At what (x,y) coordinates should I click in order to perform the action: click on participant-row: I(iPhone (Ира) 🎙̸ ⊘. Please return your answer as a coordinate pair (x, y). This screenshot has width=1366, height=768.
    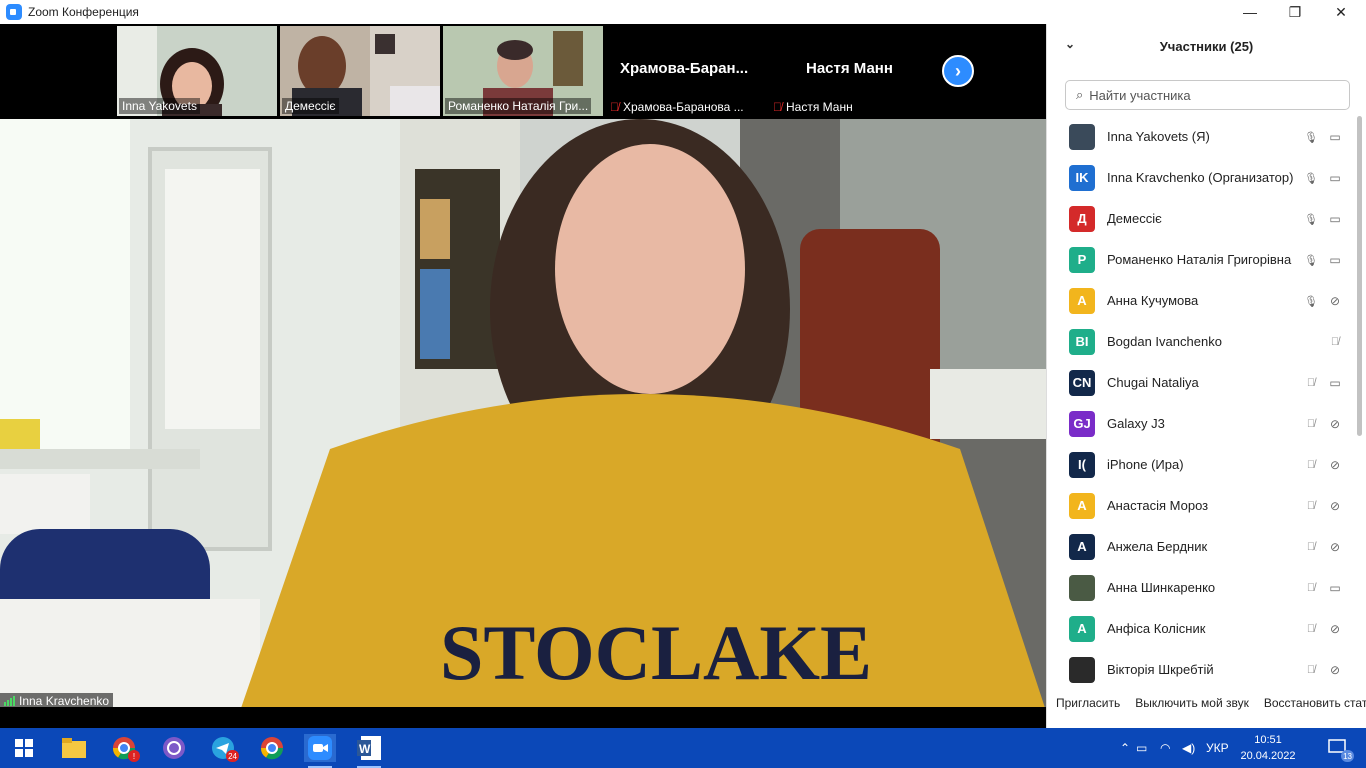
    Looking at the image, I should click on (1201, 464).